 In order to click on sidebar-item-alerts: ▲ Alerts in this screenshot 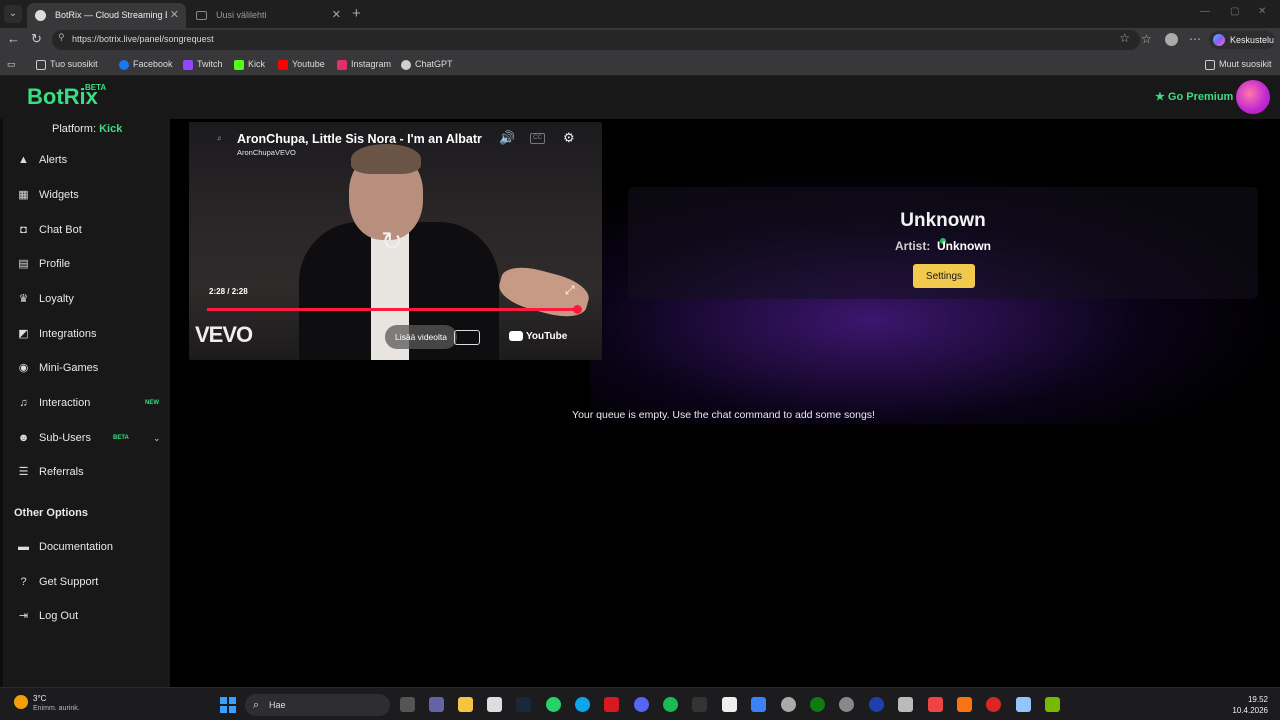, I will do `click(86, 160)`.